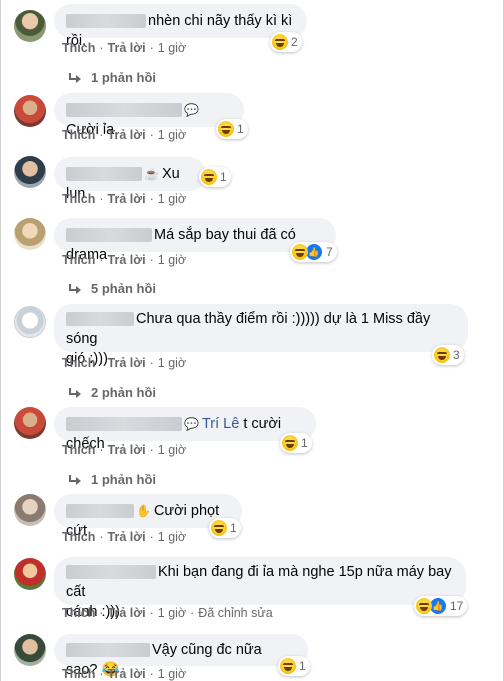 This screenshot has width=504, height=681. What do you see at coordinates (456, 355) in the screenshot?
I see `reaction-count: 3` at bounding box center [456, 355].